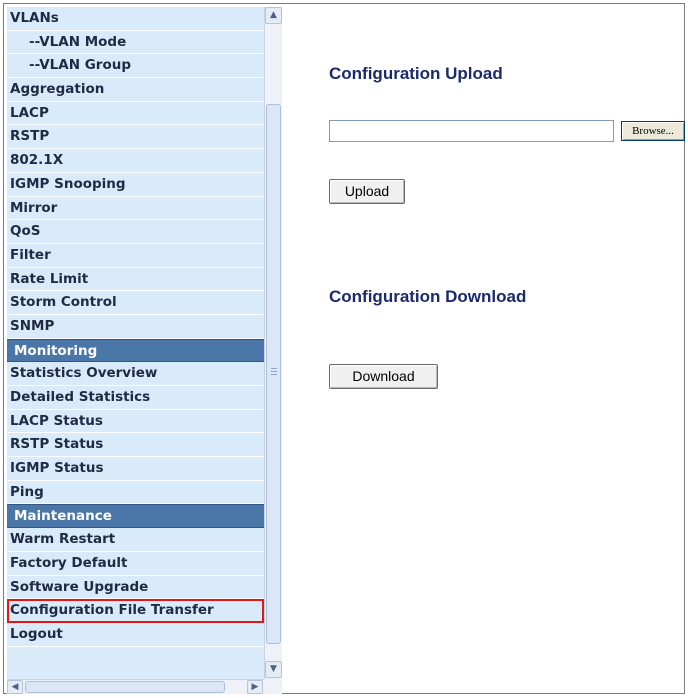  Describe the element at coordinates (125, 687) in the screenshot. I see `horizontal-scroll-thumb` at that location.